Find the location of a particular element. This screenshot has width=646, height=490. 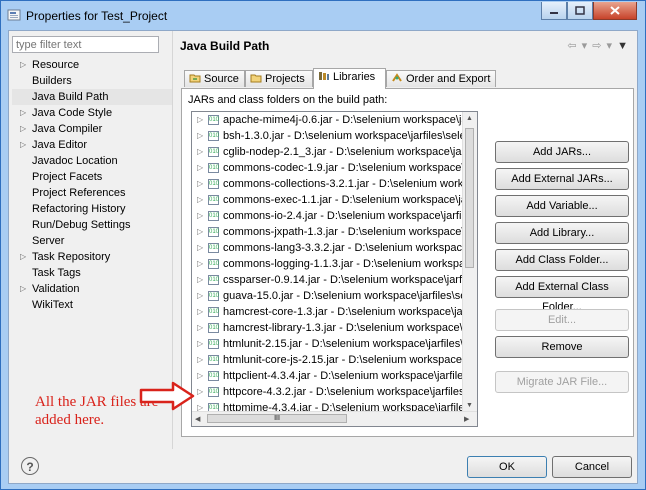

tab-libraries: Libraries is located at coordinates (349, 78).